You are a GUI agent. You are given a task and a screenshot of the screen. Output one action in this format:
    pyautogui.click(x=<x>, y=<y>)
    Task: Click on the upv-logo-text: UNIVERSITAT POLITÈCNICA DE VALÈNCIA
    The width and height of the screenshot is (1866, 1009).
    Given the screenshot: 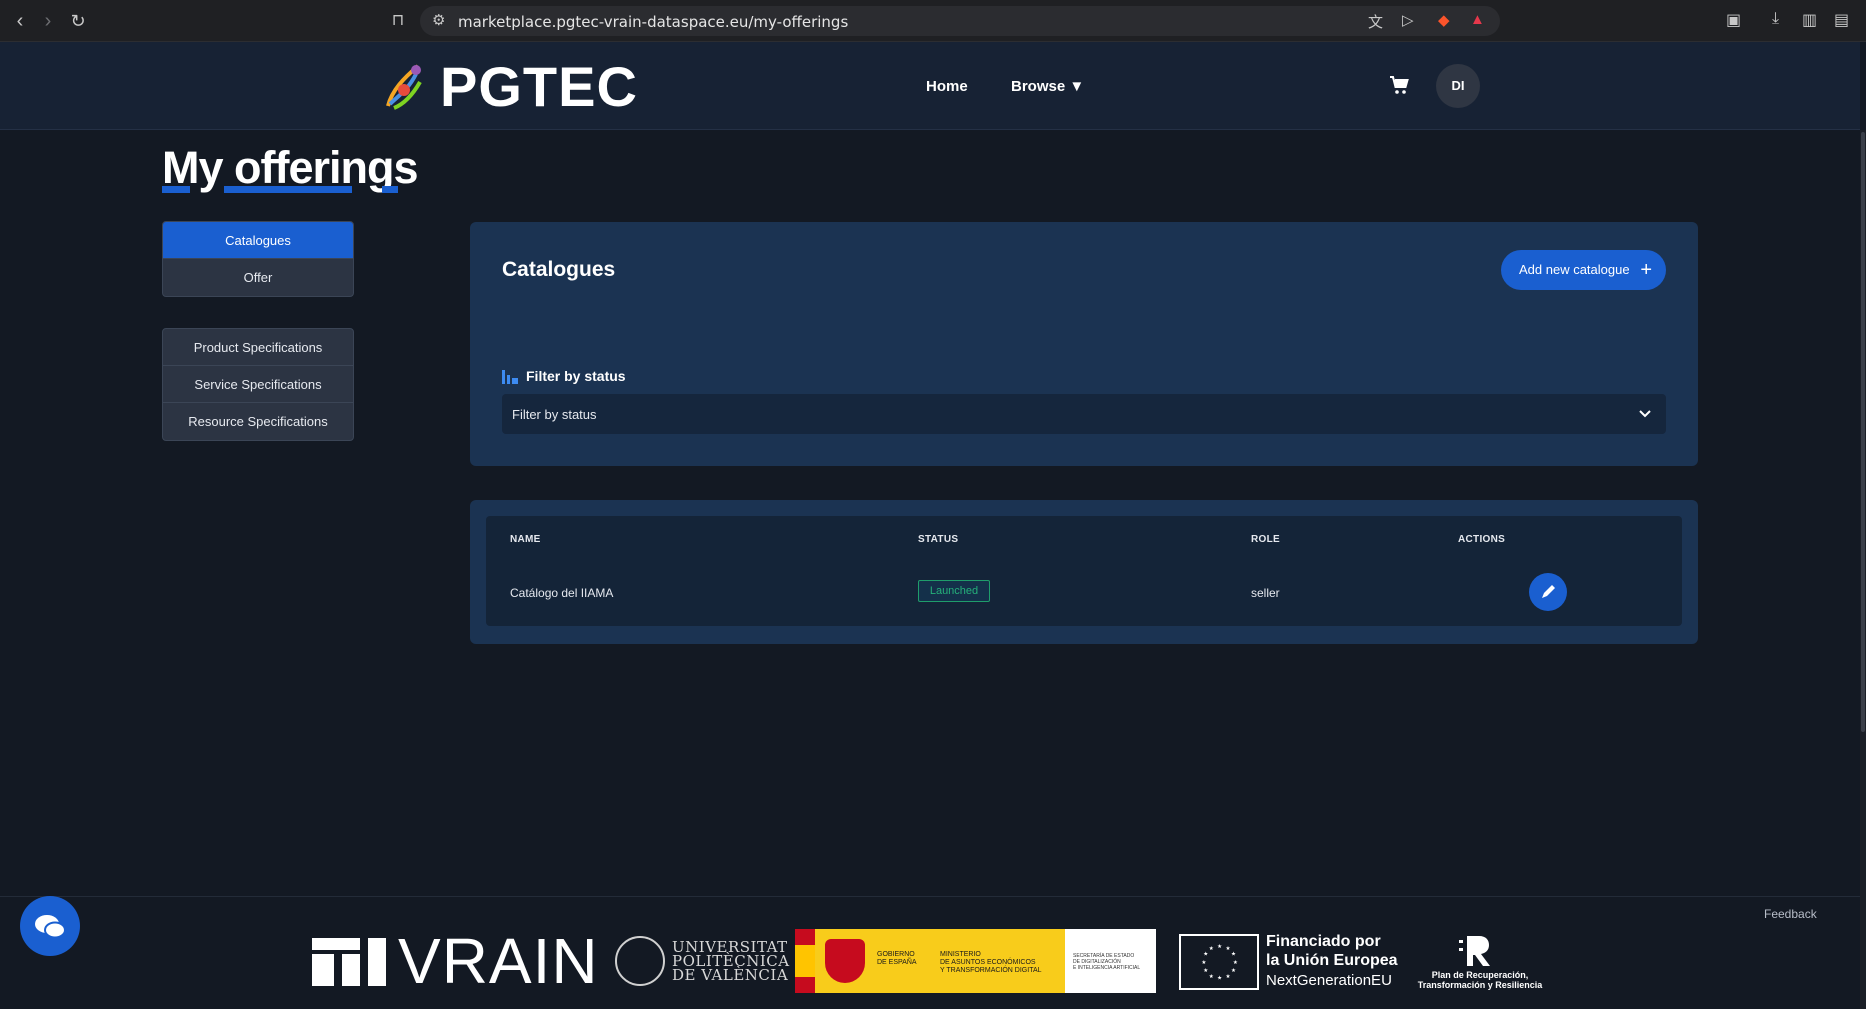 What is the action you would take?
    pyautogui.click(x=731, y=961)
    